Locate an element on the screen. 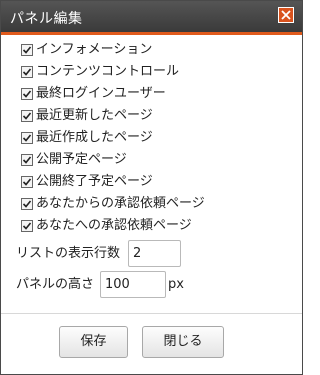 The image size is (320, 375). dialog-titlebar: パネル編集 is located at coordinates (151, 18).